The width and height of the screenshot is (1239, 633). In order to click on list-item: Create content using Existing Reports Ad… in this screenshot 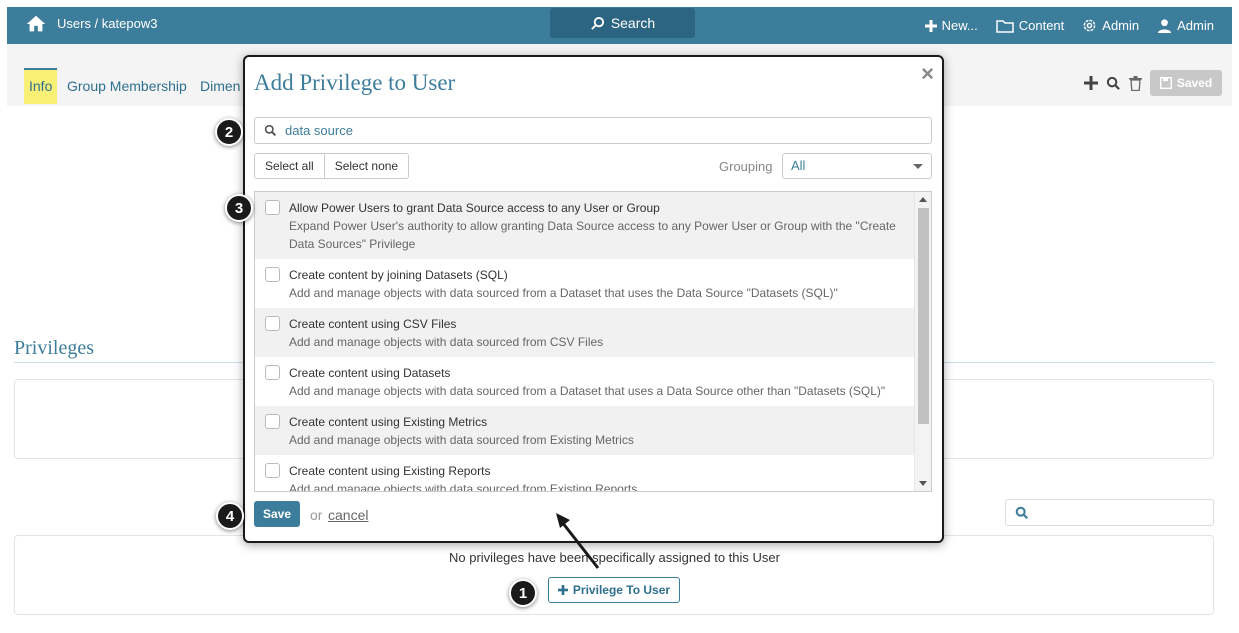, I will do `click(585, 473)`.